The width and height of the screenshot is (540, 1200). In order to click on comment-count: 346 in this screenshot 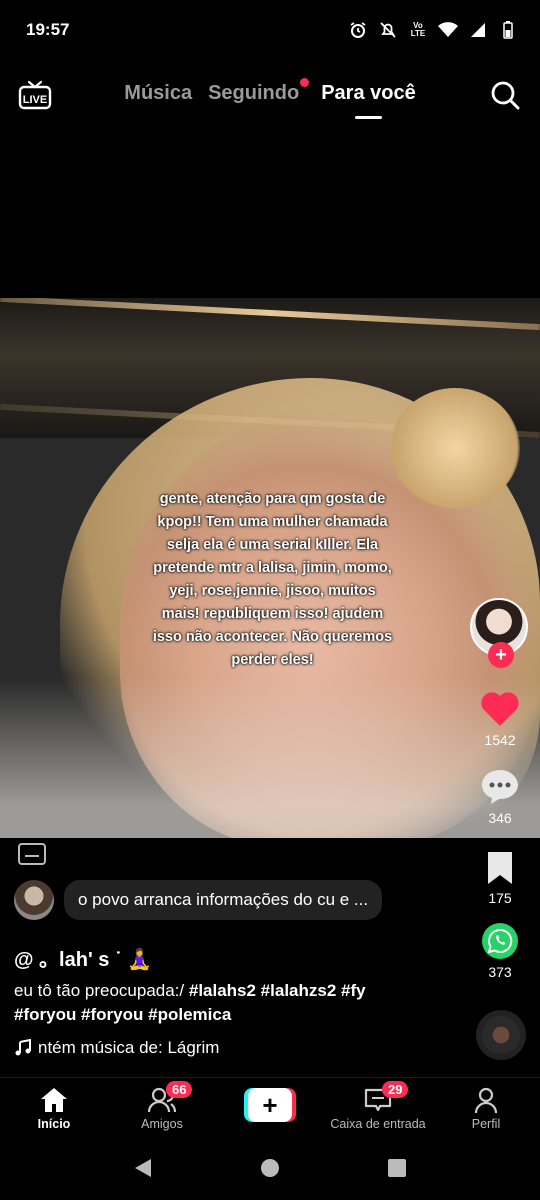, I will do `click(500, 818)`.